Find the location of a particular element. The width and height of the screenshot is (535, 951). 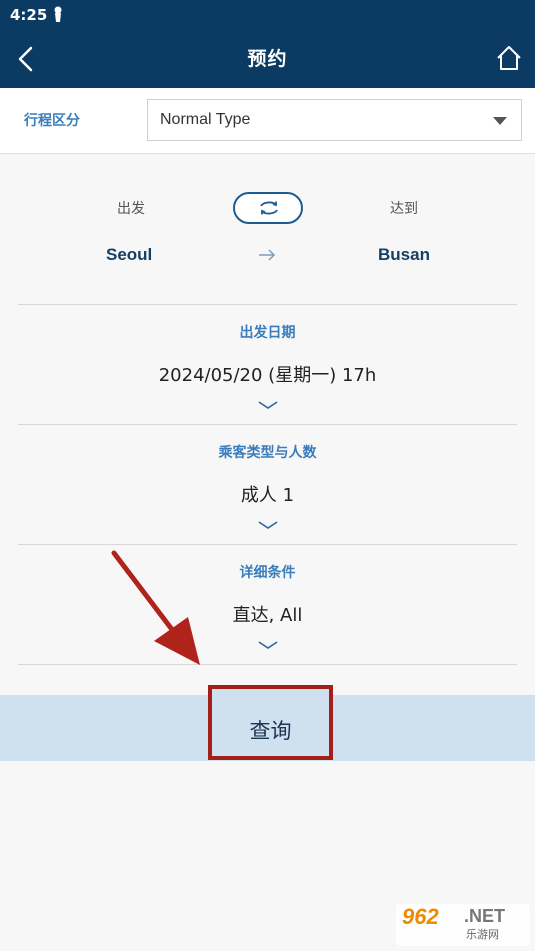

watermark-net: .NET is located at coordinates (485, 916).